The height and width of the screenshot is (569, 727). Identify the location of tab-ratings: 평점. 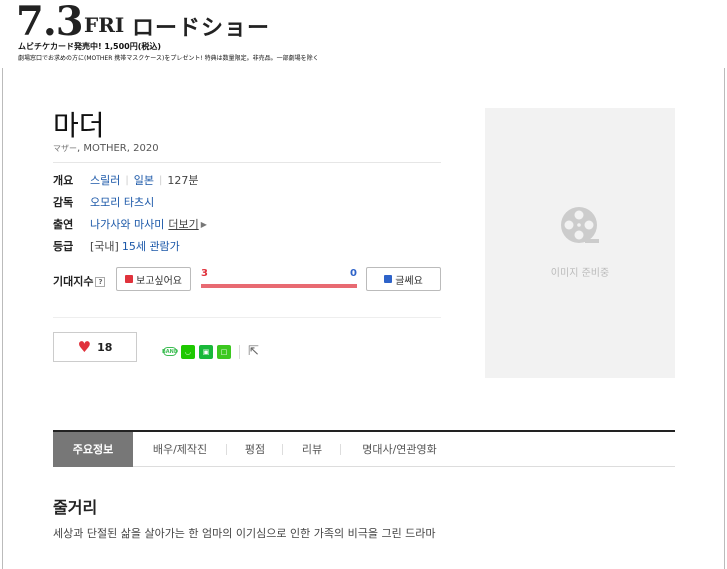
(255, 449).